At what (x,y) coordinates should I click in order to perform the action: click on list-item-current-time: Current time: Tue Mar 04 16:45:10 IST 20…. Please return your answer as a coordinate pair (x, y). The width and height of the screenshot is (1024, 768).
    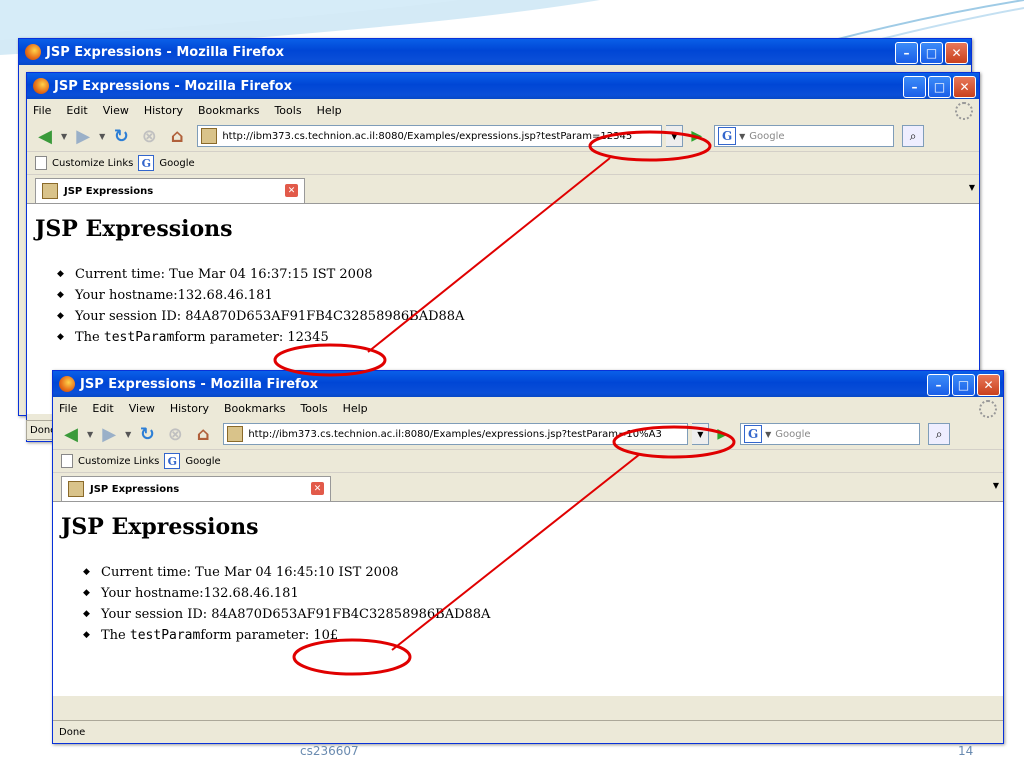
    Looking at the image, I should click on (286, 572).